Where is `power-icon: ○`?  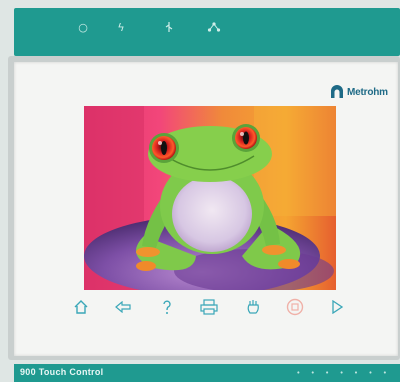 power-icon: ○ is located at coordinates (83, 27).